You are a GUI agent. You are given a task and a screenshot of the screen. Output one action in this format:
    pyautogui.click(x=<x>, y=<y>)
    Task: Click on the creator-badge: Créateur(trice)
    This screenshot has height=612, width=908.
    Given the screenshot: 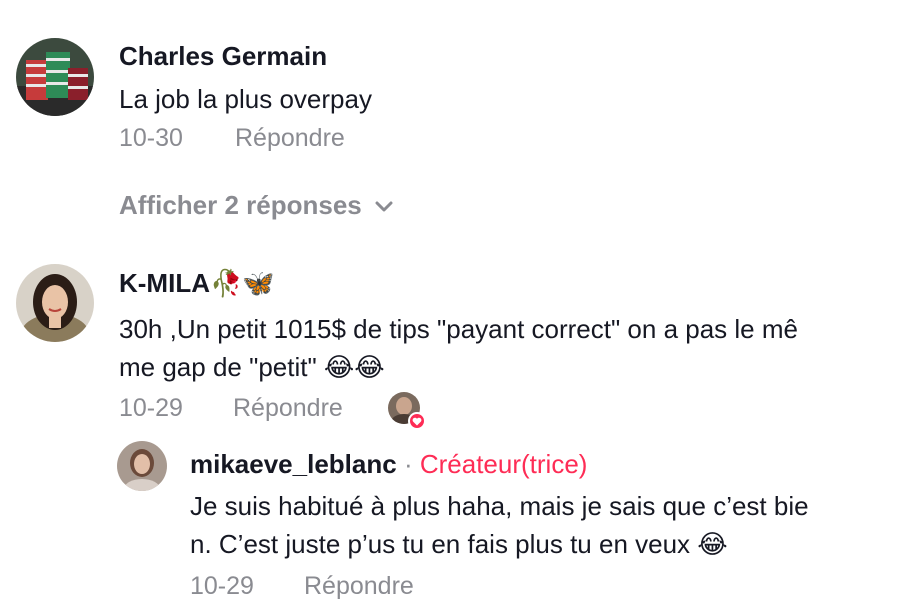 What is the action you would take?
    pyautogui.click(x=503, y=464)
    